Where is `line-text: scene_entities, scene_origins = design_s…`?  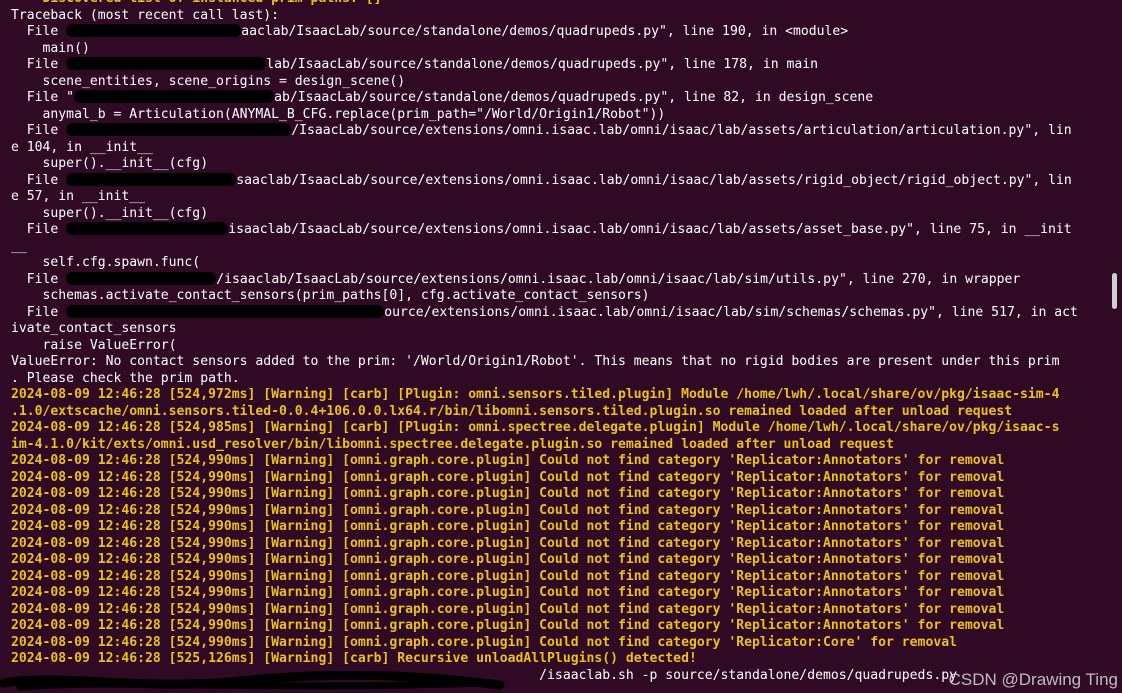
line-text: scene_entities, scene_origins = design_s… is located at coordinates (208, 81).